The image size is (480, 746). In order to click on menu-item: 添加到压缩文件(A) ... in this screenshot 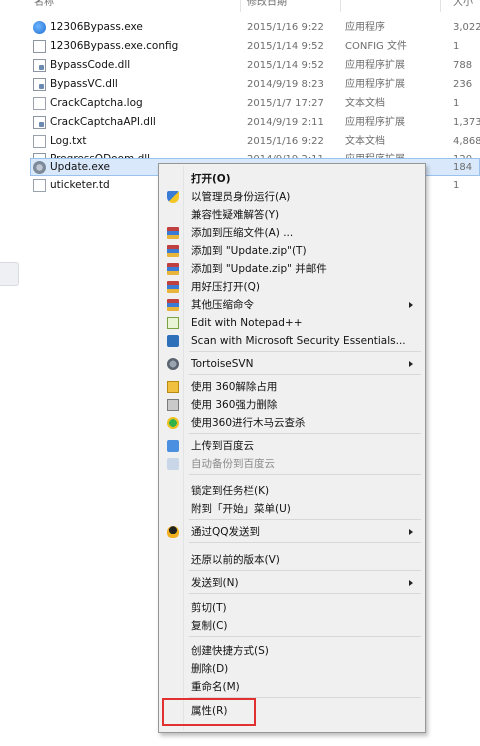, I will do `click(292, 233)`.